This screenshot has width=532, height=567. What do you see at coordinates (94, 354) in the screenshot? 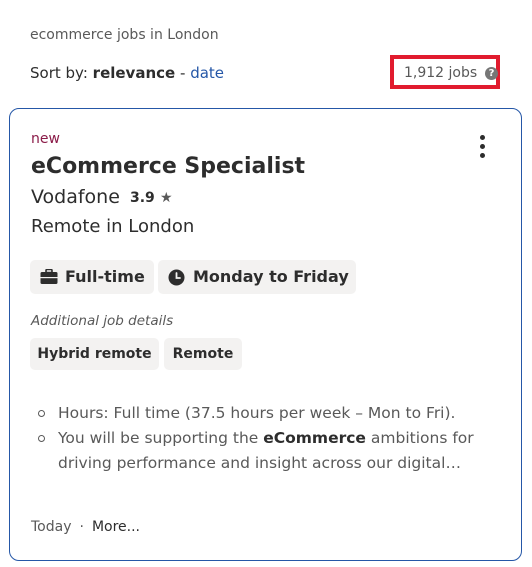
I see `detail-chip-hybrid: Hybrid remote` at bounding box center [94, 354].